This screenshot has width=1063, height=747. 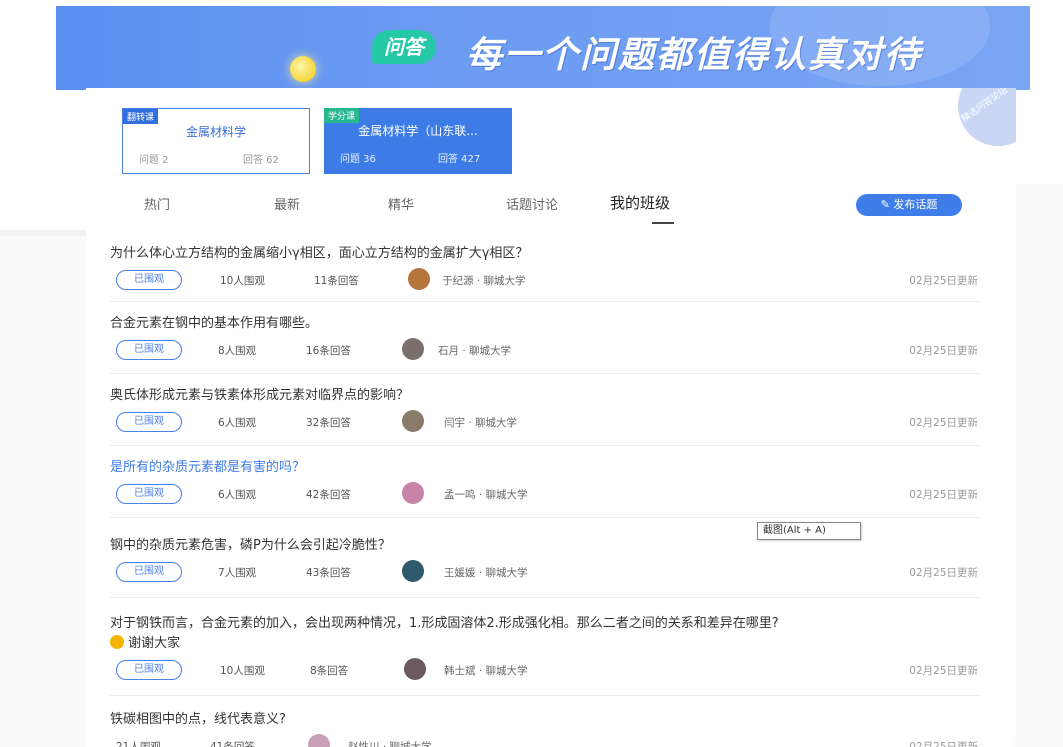 What do you see at coordinates (342, 115) in the screenshot?
I see `course-tag: 学分课` at bounding box center [342, 115].